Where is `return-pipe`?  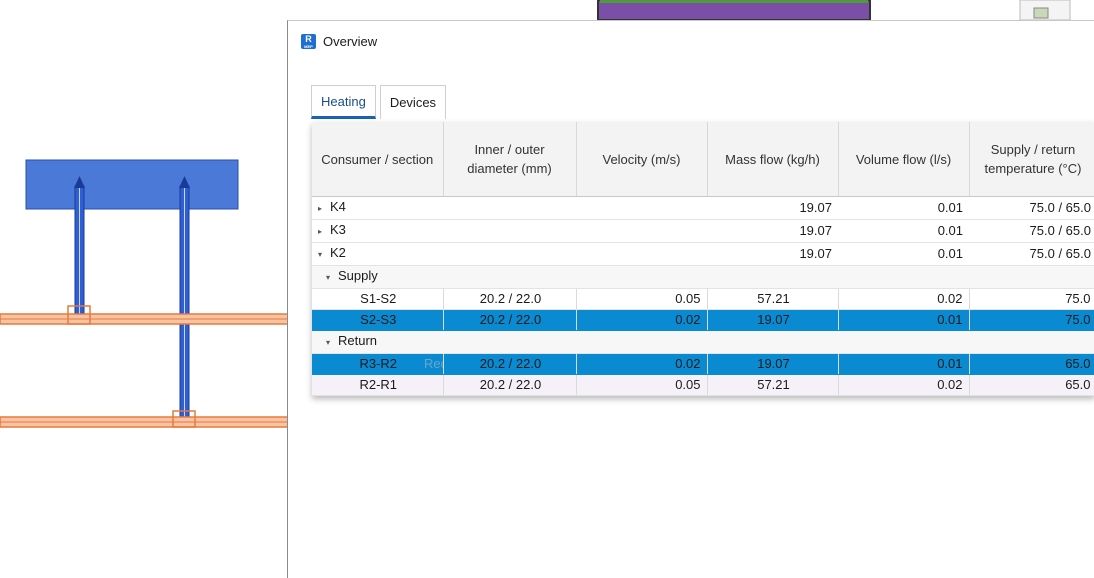
return-pipe is located at coordinates (144, 419).